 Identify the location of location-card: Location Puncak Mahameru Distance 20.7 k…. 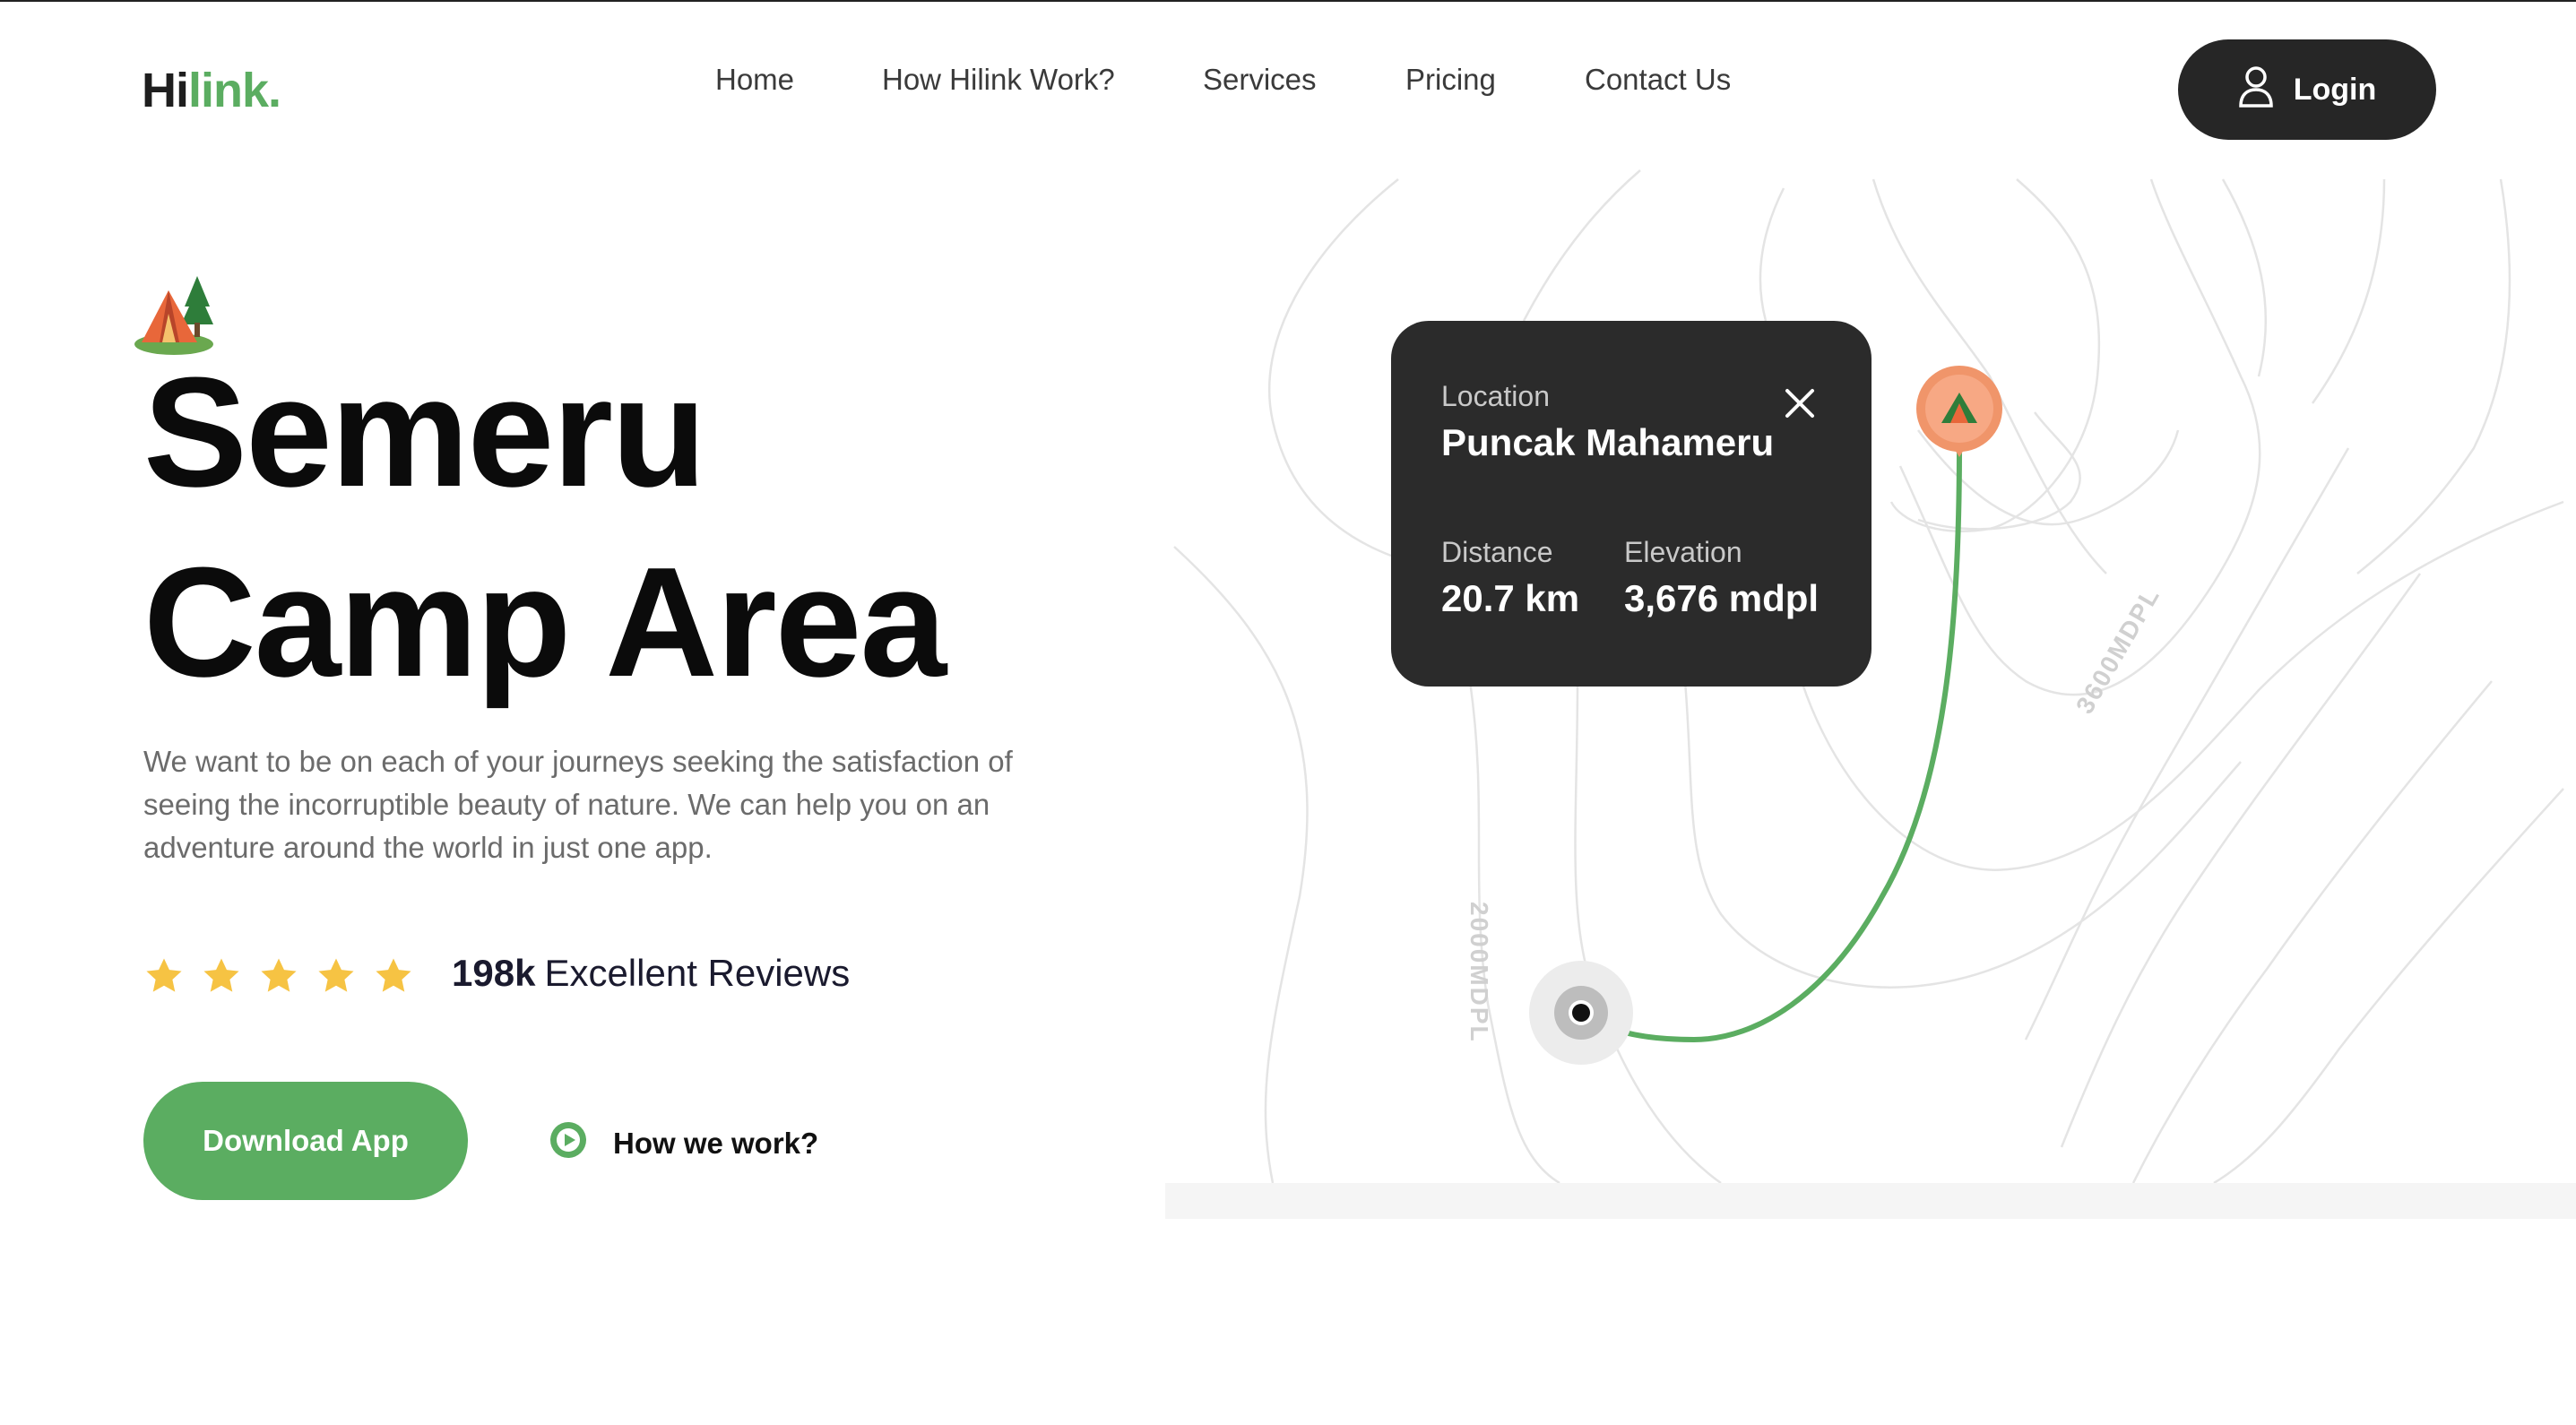
(1631, 504).